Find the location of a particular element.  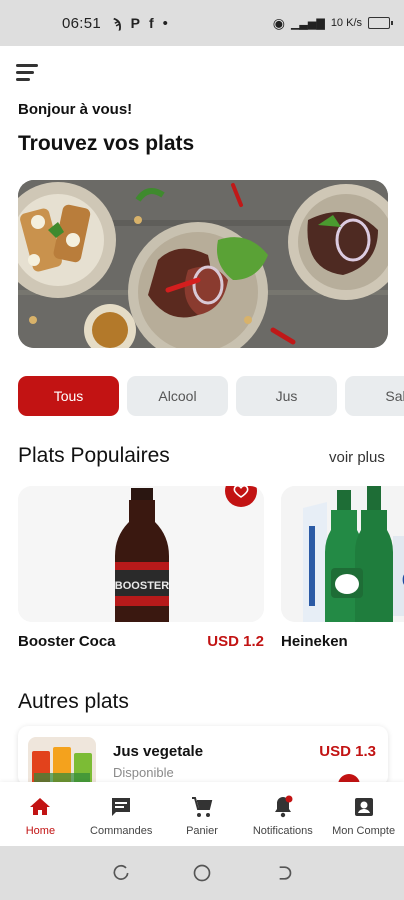

availability-status: Disponible is located at coordinates (143, 772).